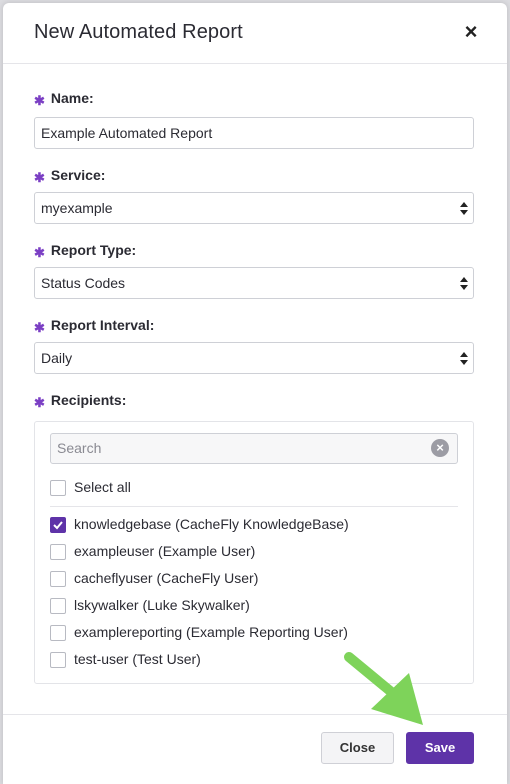  Describe the element at coordinates (58, 488) in the screenshot. I see `select-all-checkbox` at that location.